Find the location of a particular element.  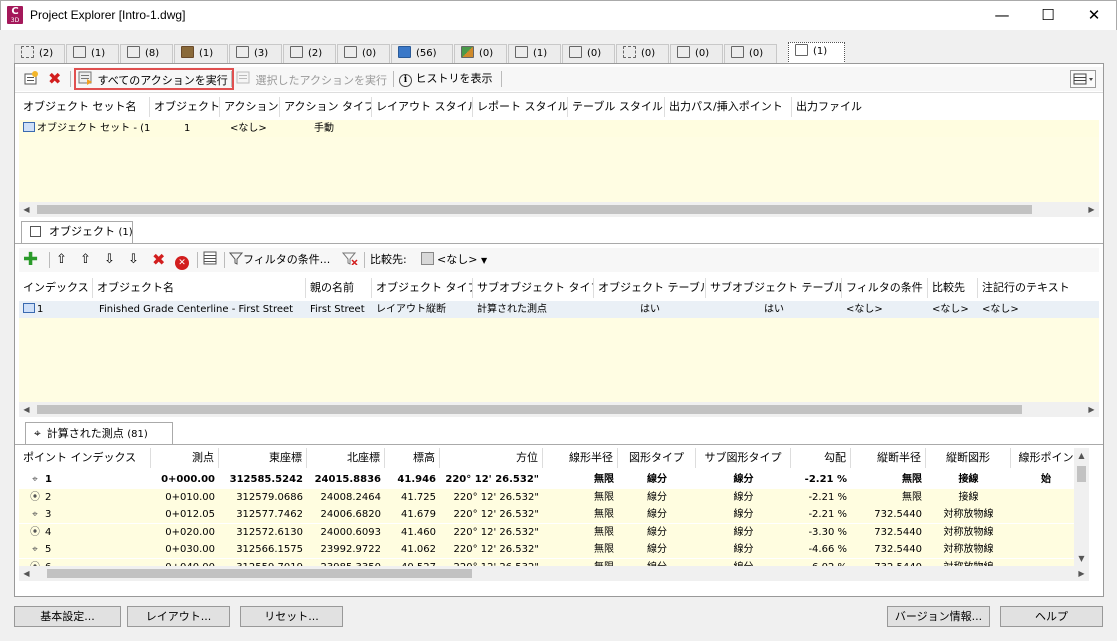

col-bearing: 方位 is located at coordinates (491, 458).